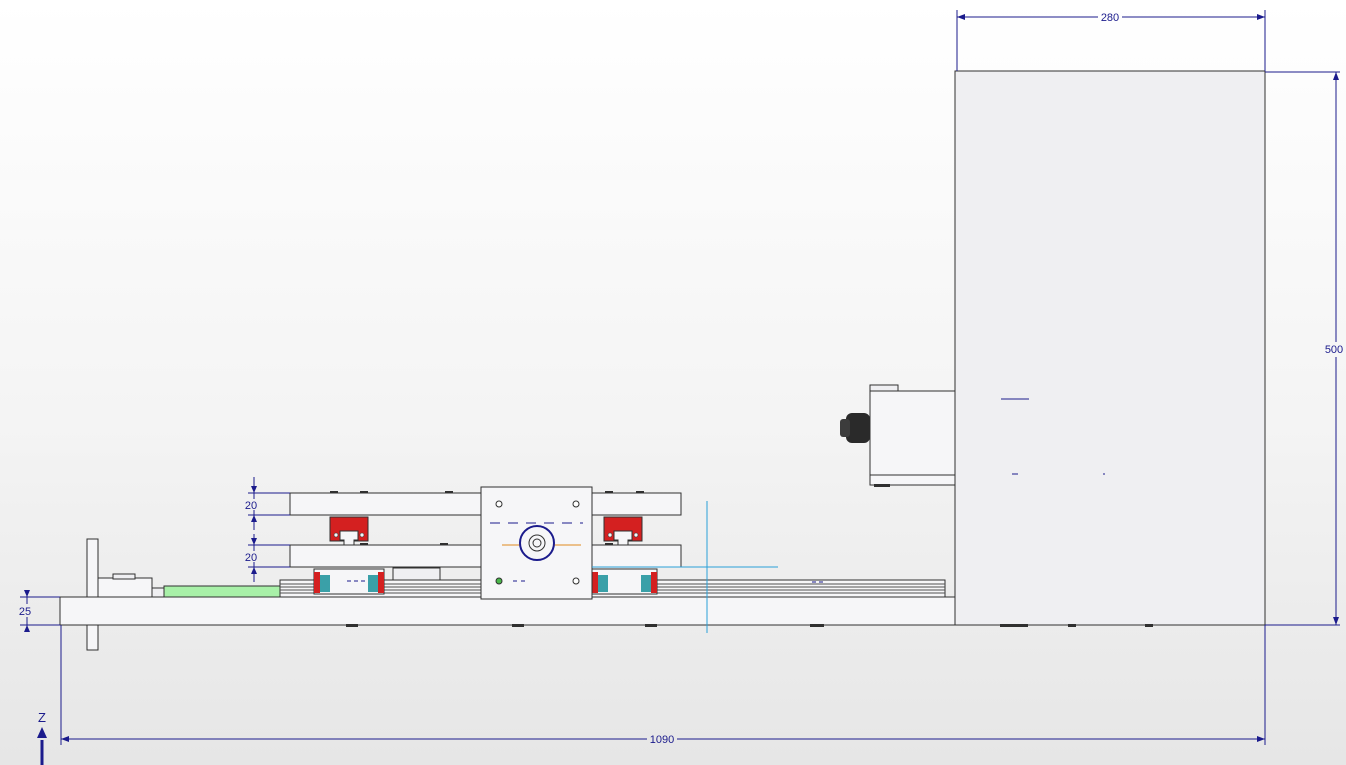 The width and height of the screenshot is (1346, 765). What do you see at coordinates (1111, 40) in the screenshot?
I see `dimension-cabinet-width: 280` at bounding box center [1111, 40].